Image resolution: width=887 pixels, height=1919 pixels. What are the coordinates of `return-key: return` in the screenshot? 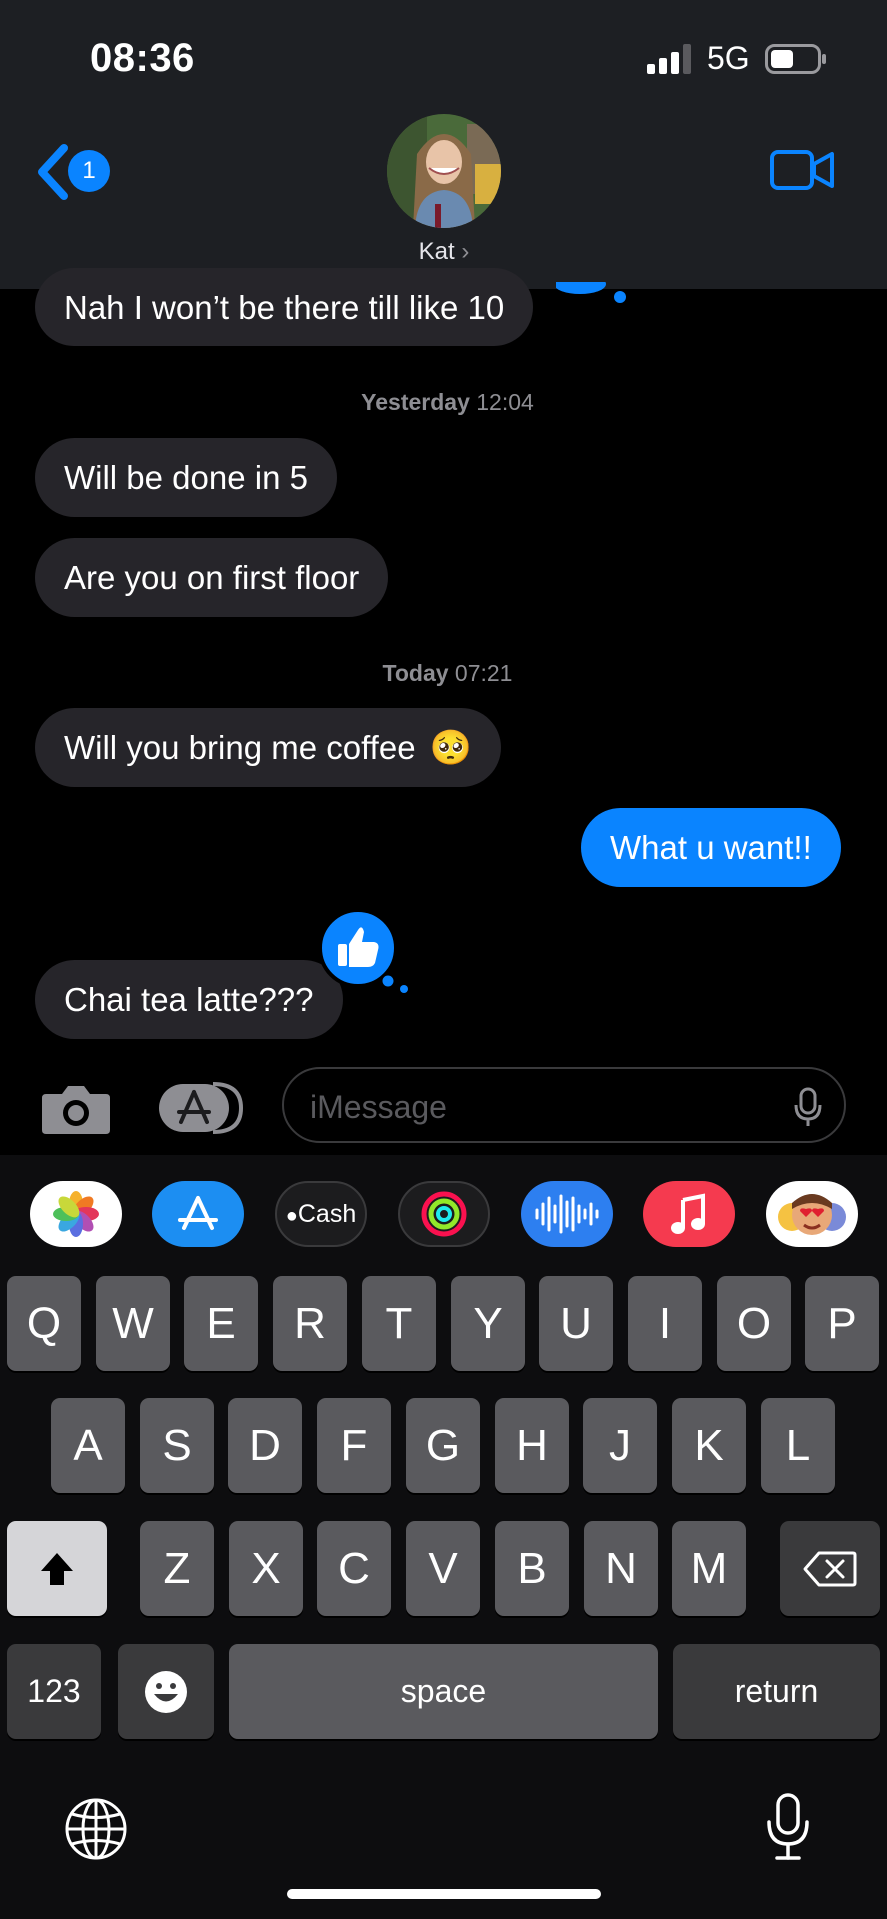 It's located at (776, 1691).